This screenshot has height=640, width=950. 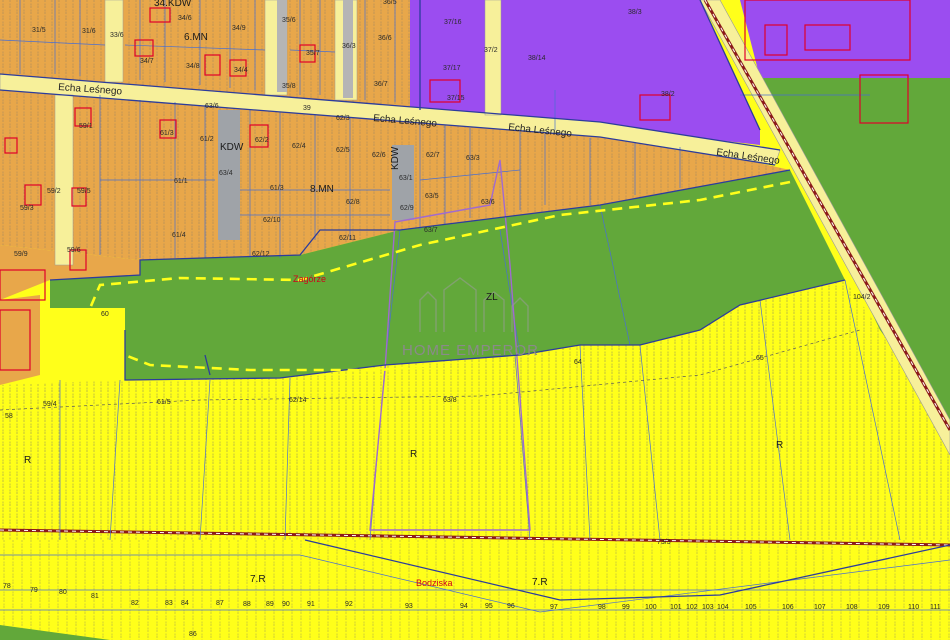 I want to click on plot-number-label: 88, so click(x=247, y=604).